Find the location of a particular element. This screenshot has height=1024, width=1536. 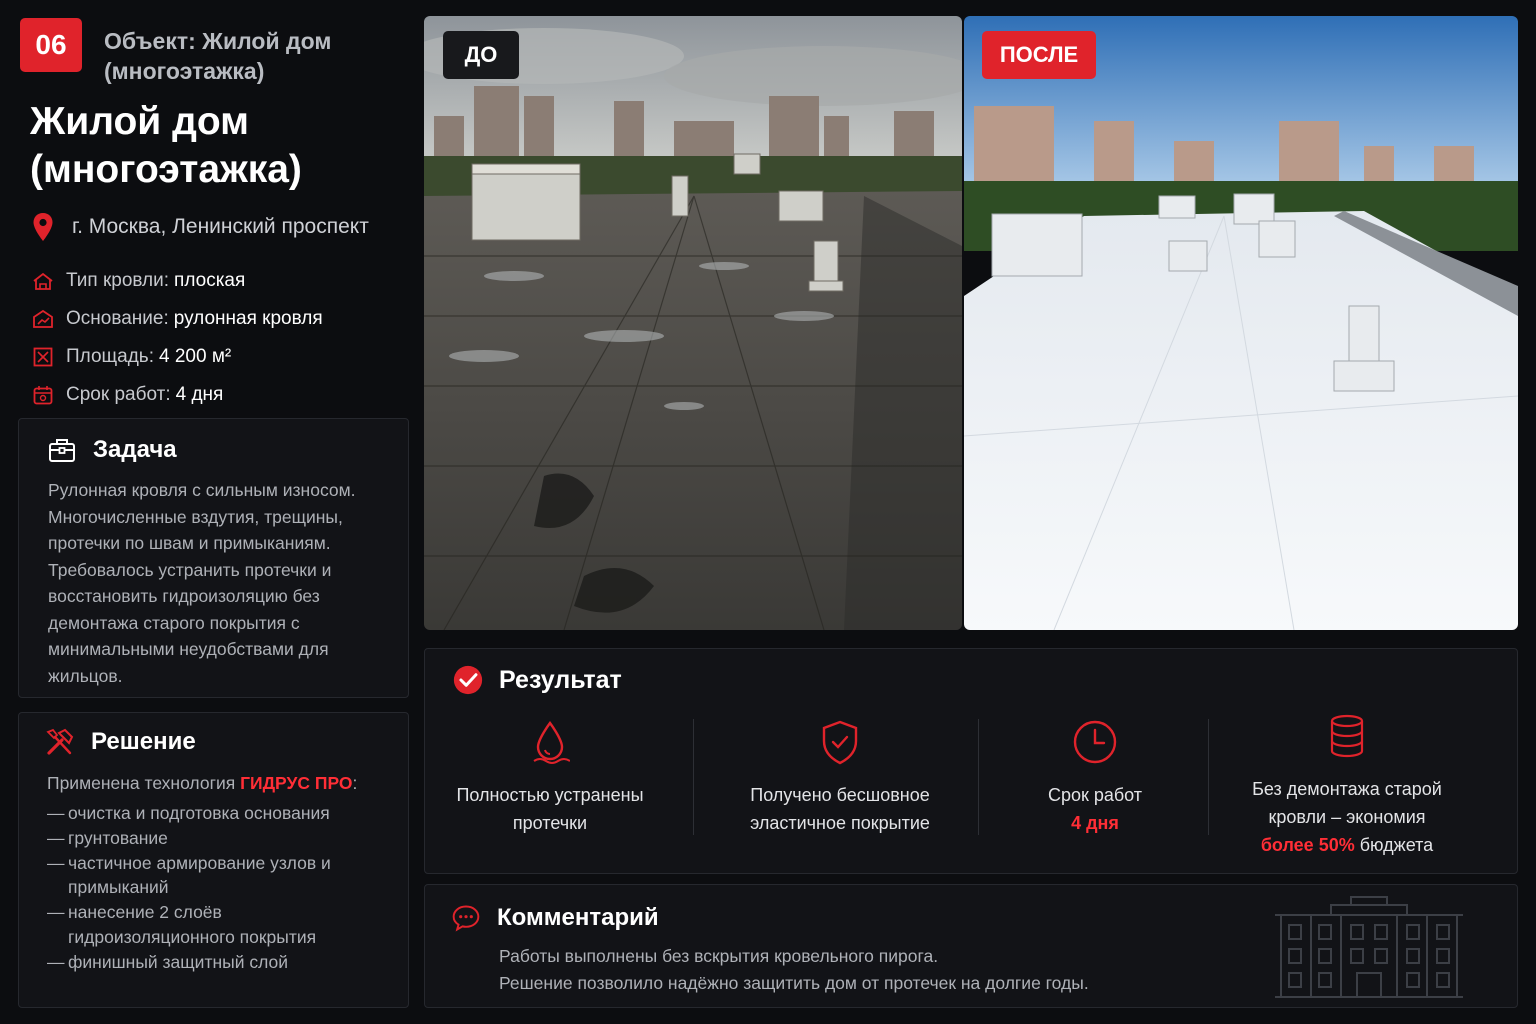

property-value: 4 200 м² is located at coordinates (195, 356).